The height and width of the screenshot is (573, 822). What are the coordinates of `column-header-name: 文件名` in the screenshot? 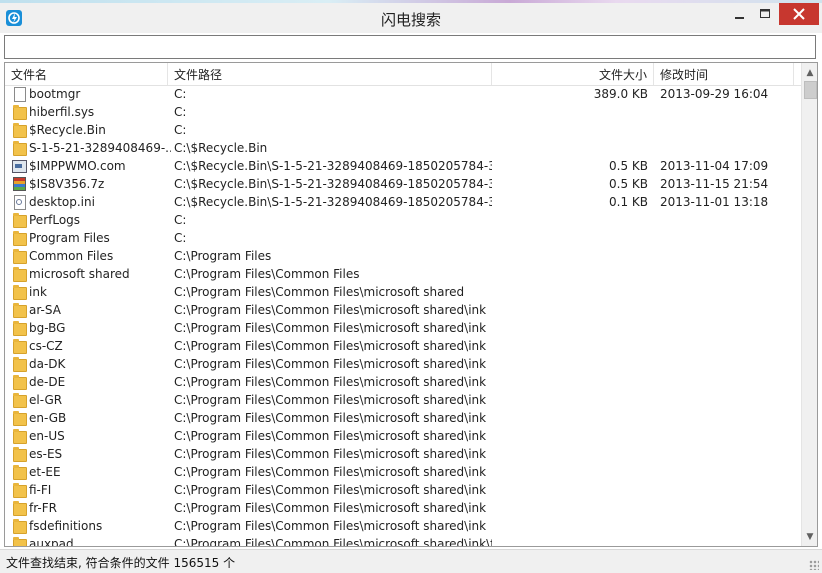 It's located at (86, 74).